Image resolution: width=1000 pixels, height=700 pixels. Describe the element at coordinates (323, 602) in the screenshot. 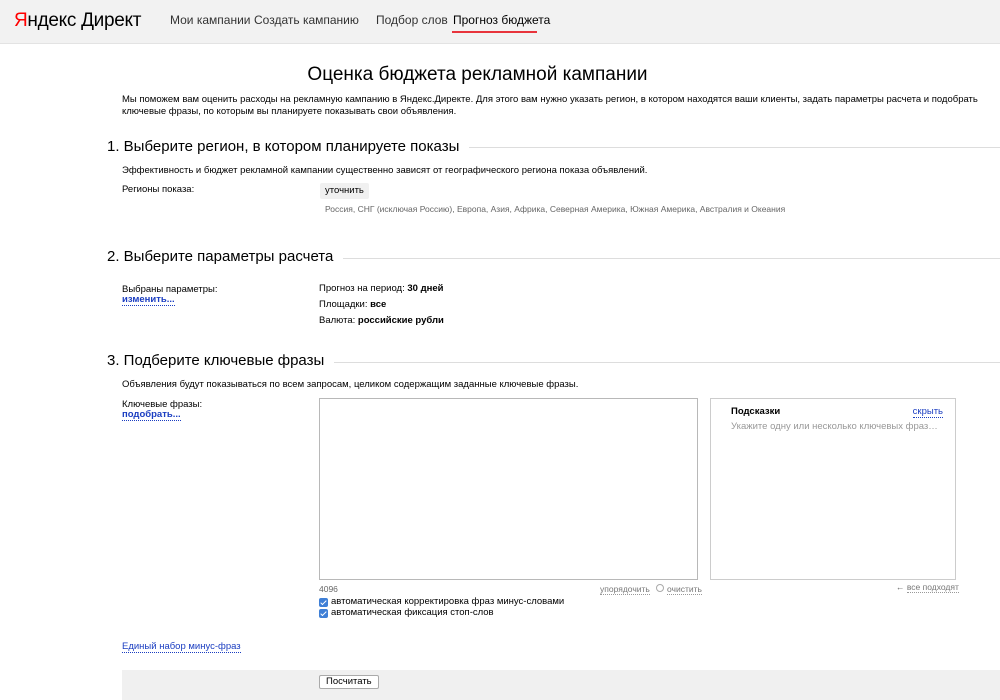

I see `checkbox-auto-correct` at that location.